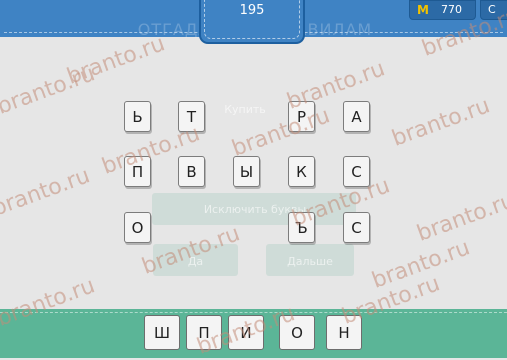 This screenshot has height=360, width=507. Describe the element at coordinates (356, 116) in the screenshot. I see `letter-tile: А` at that location.